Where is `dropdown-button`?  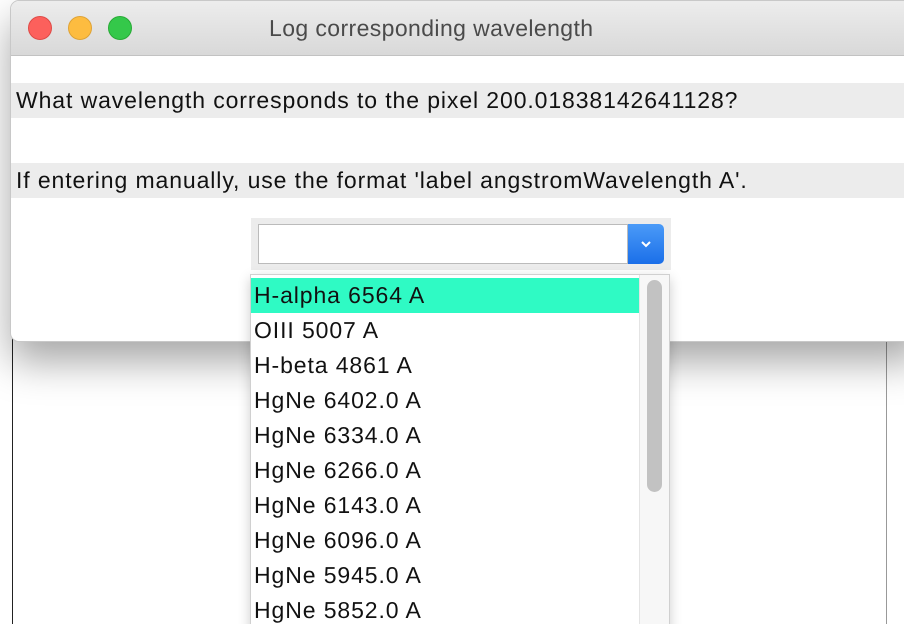
dropdown-button is located at coordinates (646, 244).